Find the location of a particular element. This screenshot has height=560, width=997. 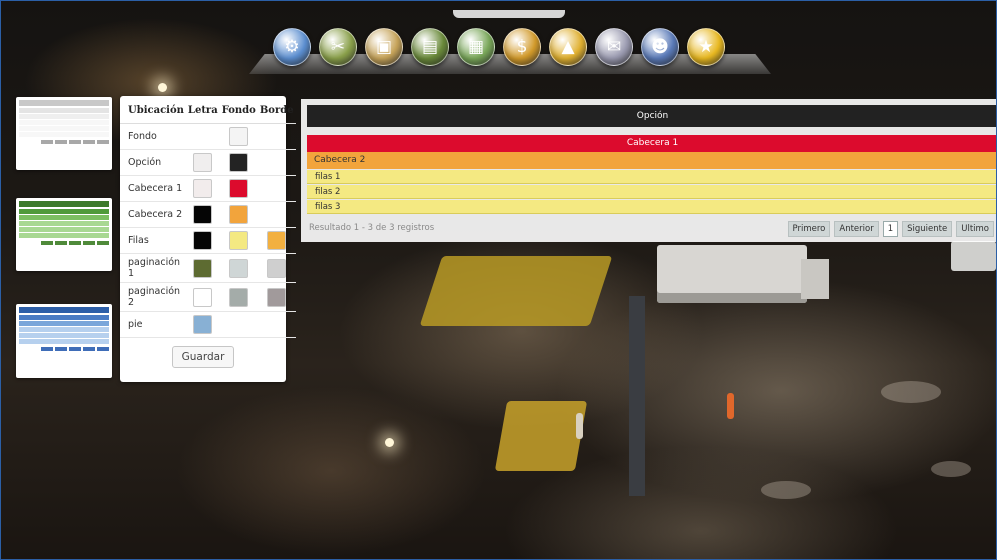

config-row: Filas is located at coordinates (208, 240).